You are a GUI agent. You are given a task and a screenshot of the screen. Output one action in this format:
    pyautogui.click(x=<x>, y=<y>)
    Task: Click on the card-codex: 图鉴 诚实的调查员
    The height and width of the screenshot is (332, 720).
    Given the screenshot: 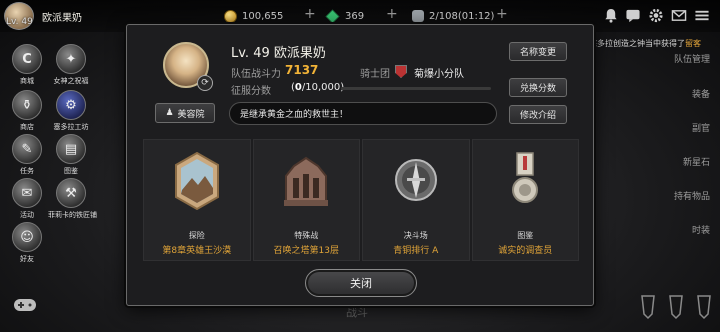 What is the action you would take?
    pyautogui.click(x=525, y=200)
    